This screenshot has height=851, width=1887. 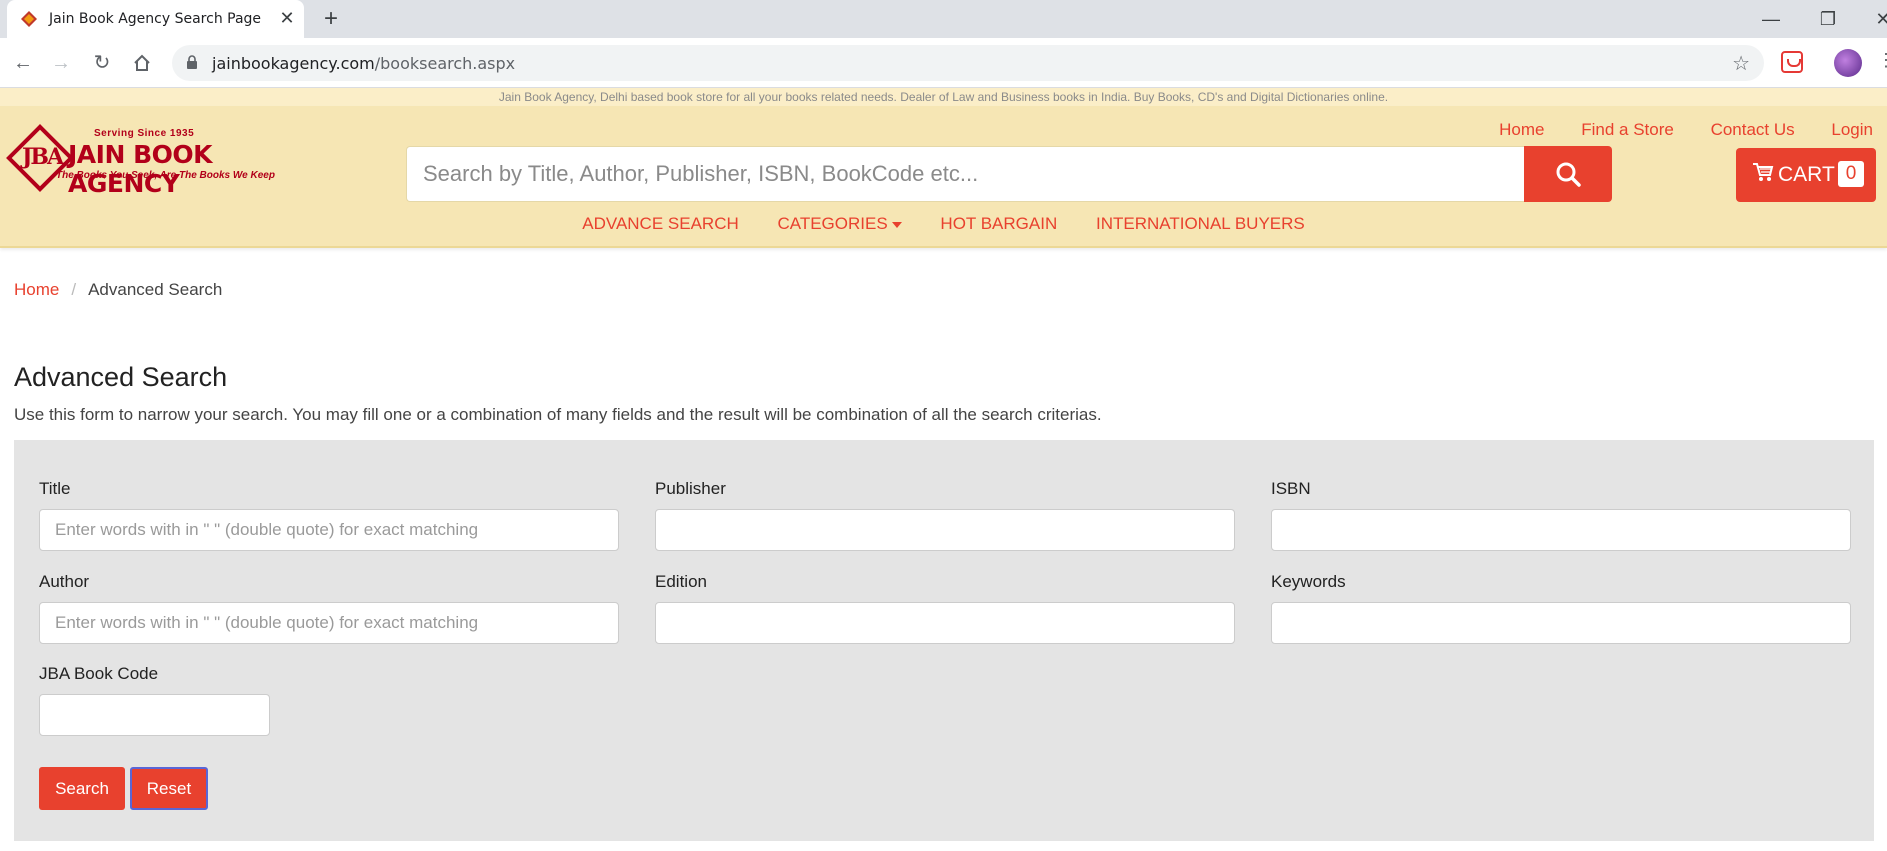 I want to click on browser-tab: Jain Book Agency Search Page ✕, so click(x=155, y=19).